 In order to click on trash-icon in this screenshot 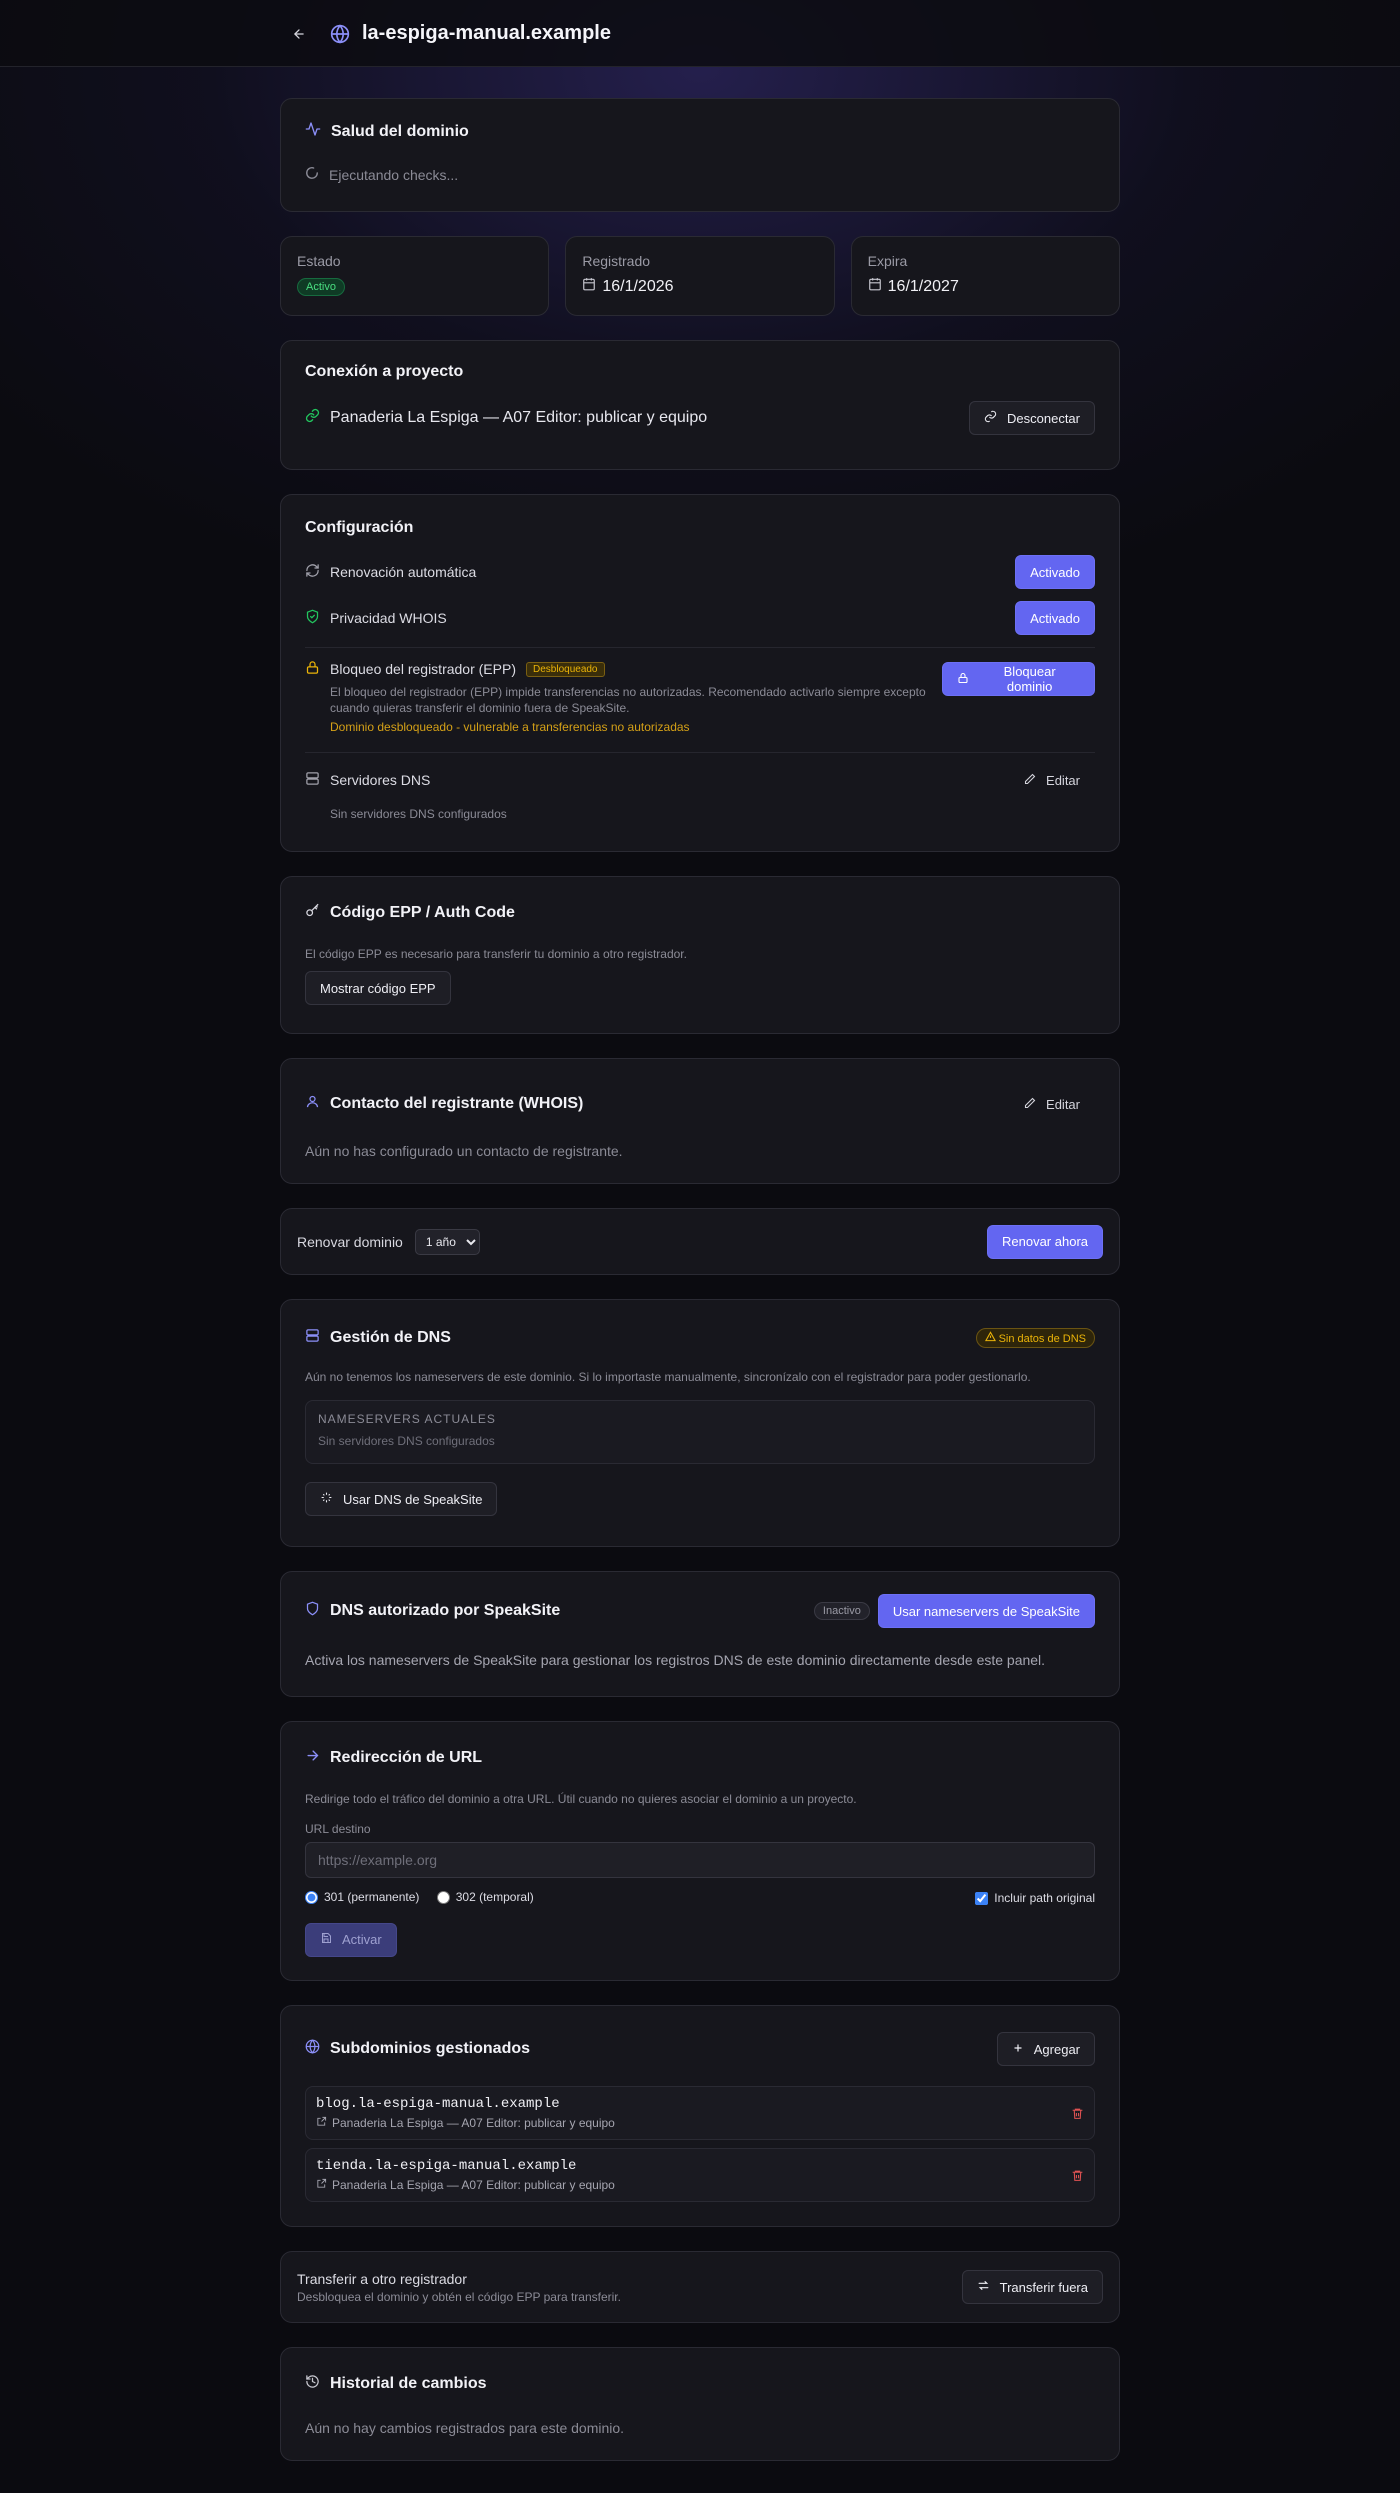, I will do `click(1077, 2175)`.